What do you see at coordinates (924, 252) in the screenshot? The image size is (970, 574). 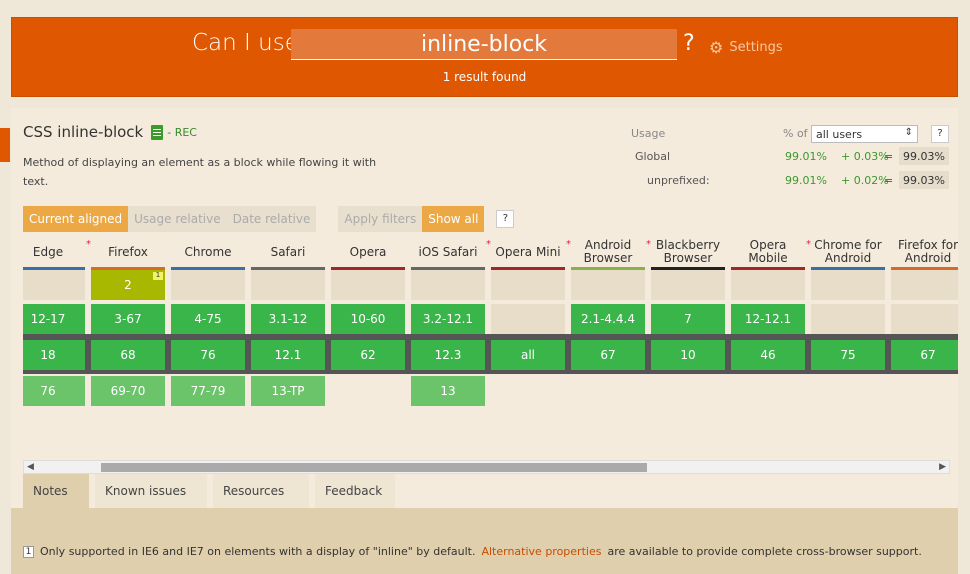 I see `browser-name: Firefox for Android` at bounding box center [924, 252].